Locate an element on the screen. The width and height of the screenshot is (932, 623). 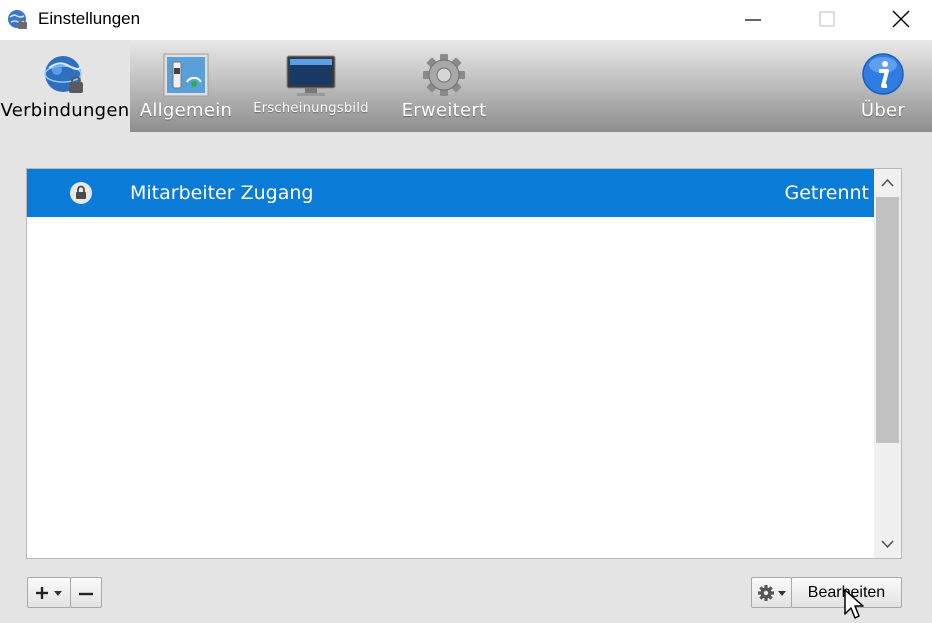
plus-icon is located at coordinates (42, 593).